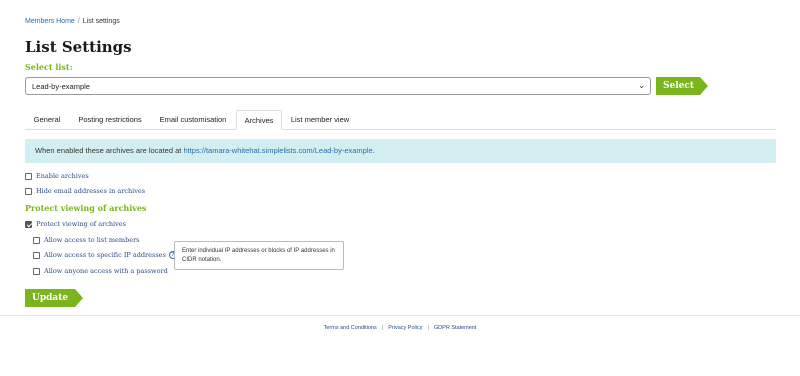  What do you see at coordinates (338, 86) in the screenshot?
I see `list-select-dropdown: Lead-by-example ⌄` at bounding box center [338, 86].